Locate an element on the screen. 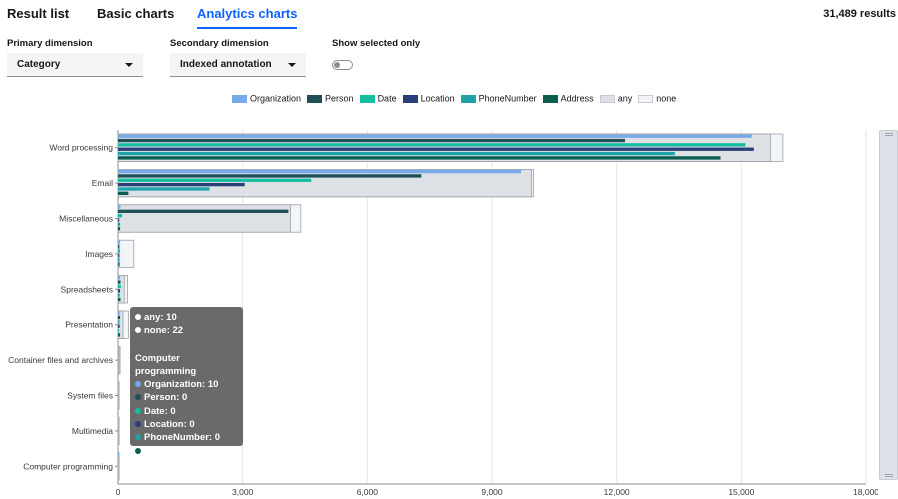  toggle-knob is located at coordinates (337, 65).